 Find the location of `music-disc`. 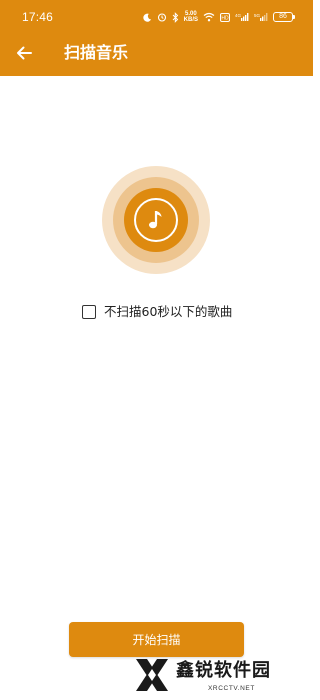

music-disc is located at coordinates (156, 220).